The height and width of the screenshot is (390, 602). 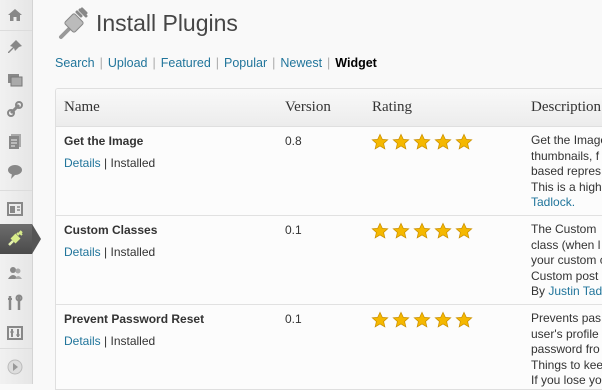 What do you see at coordinates (293, 141) in the screenshot?
I see `plugin-version: 0.8` at bounding box center [293, 141].